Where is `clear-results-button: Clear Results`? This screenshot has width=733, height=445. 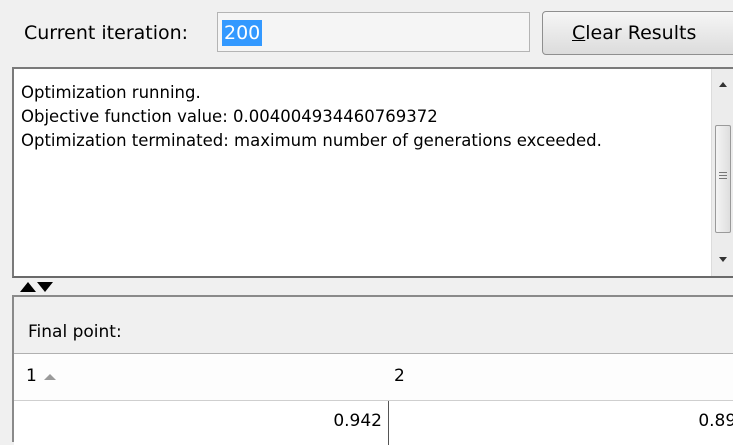
clear-results-button: Clear Results is located at coordinates (637, 33).